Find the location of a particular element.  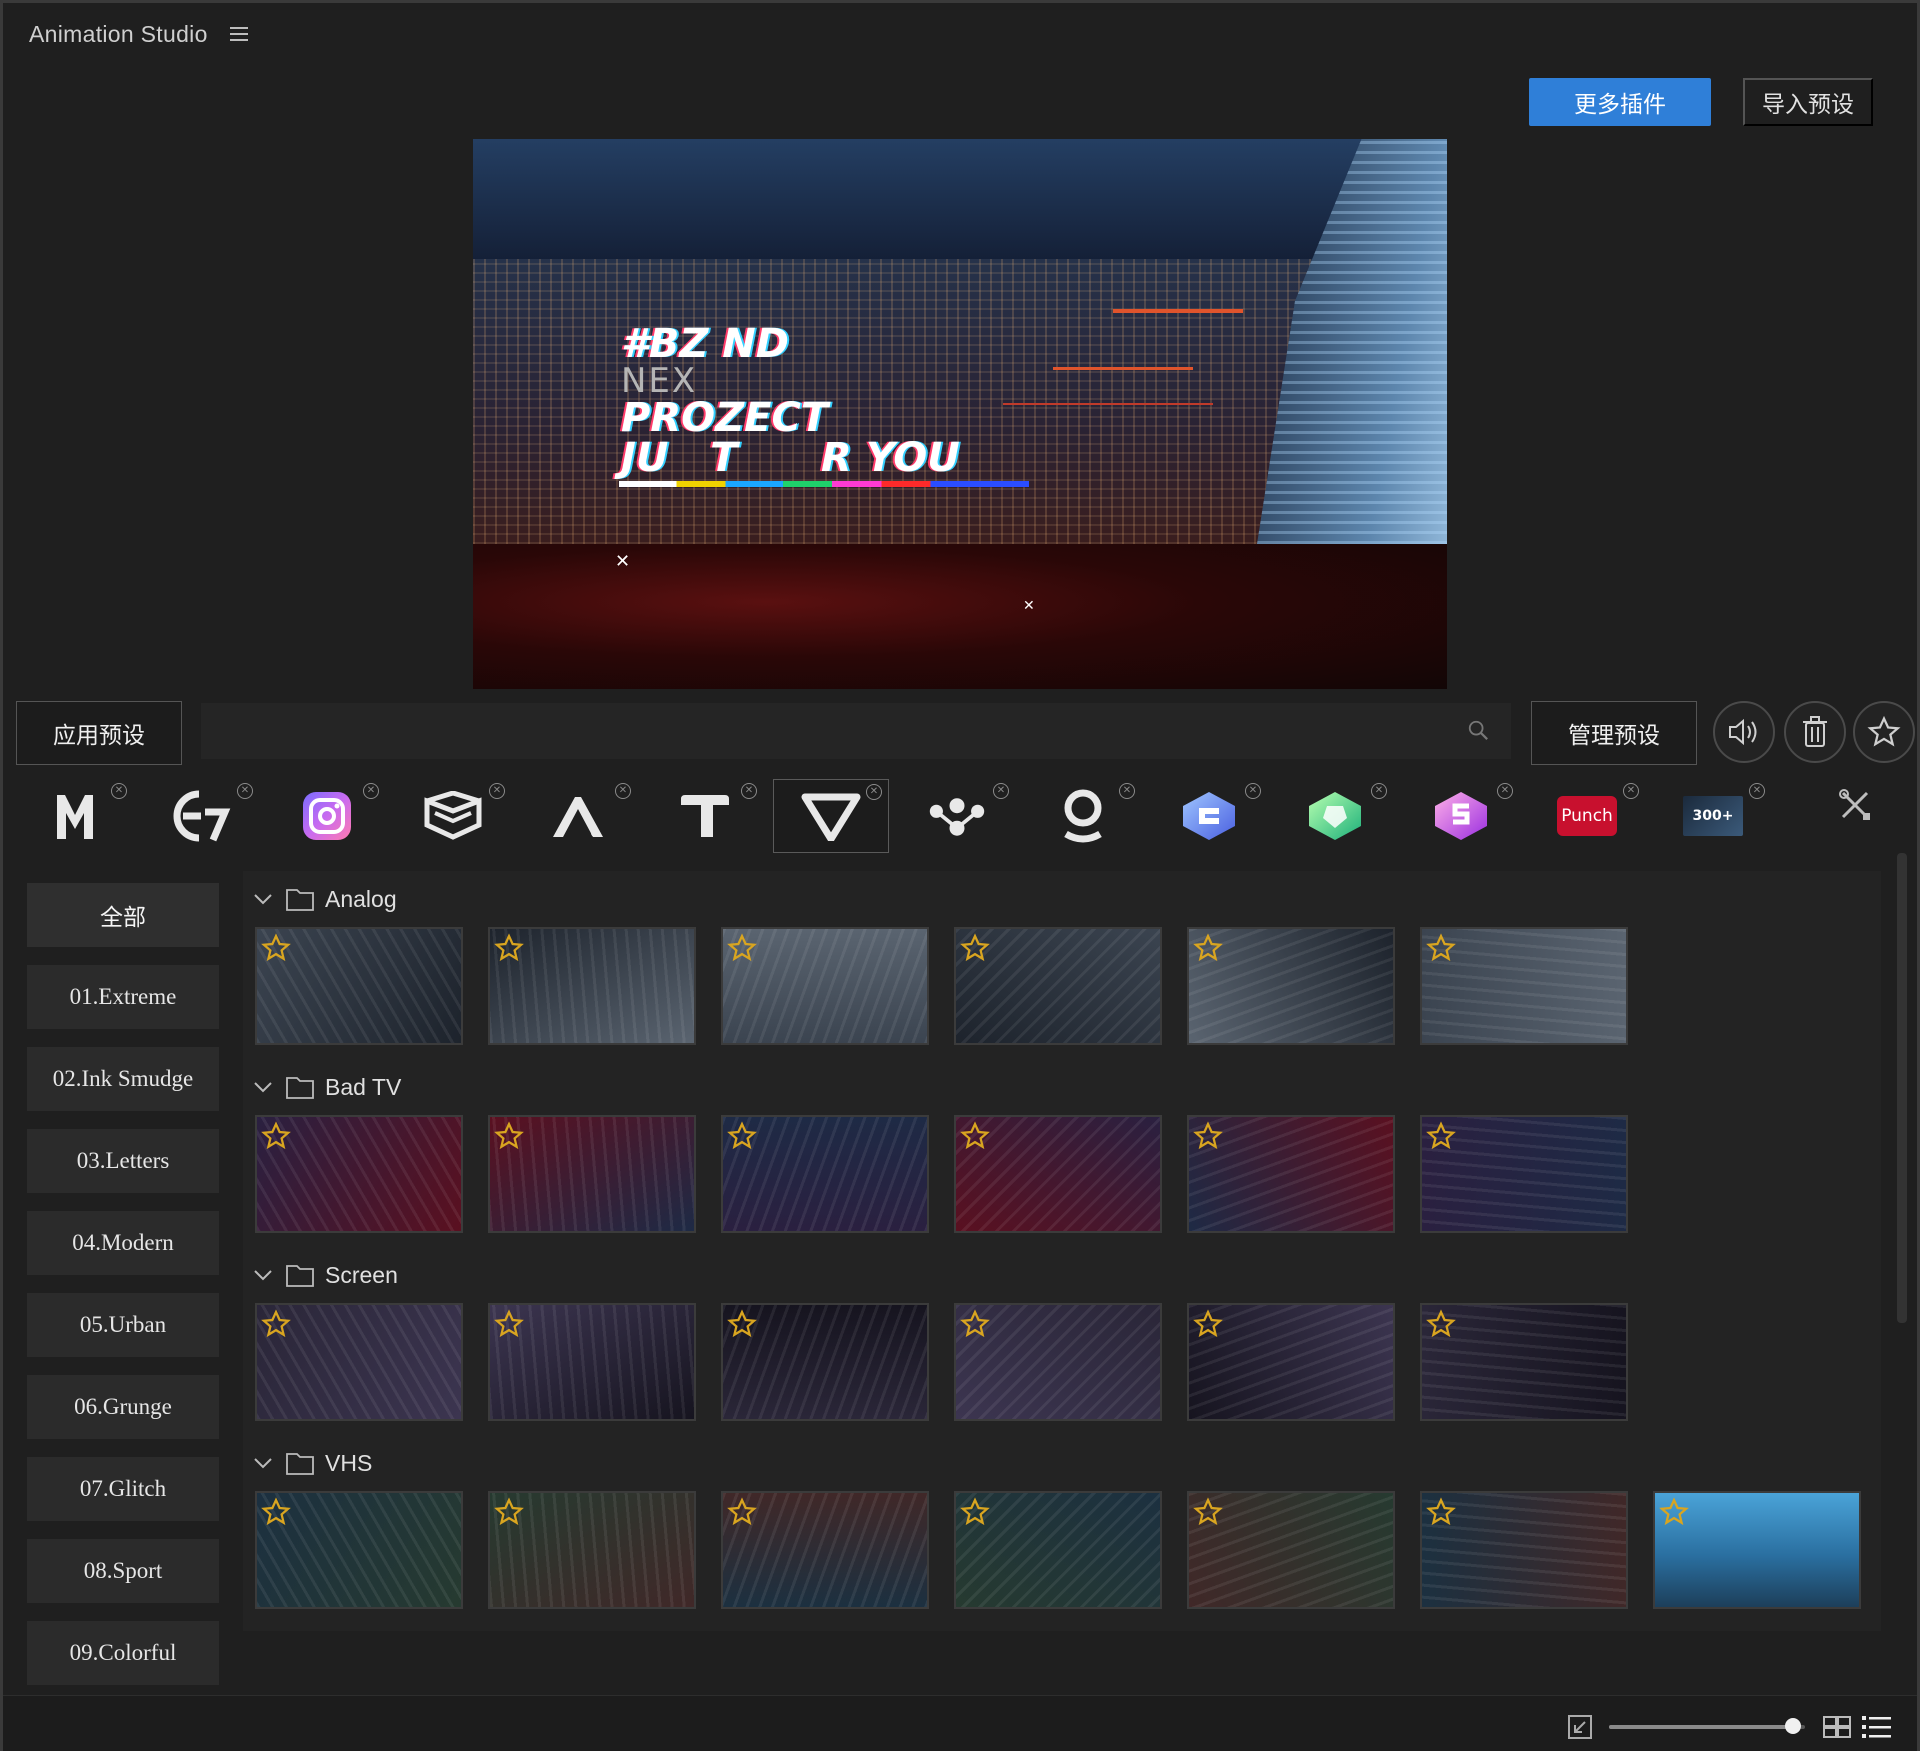

fit-icon is located at coordinates (1580, 1727).